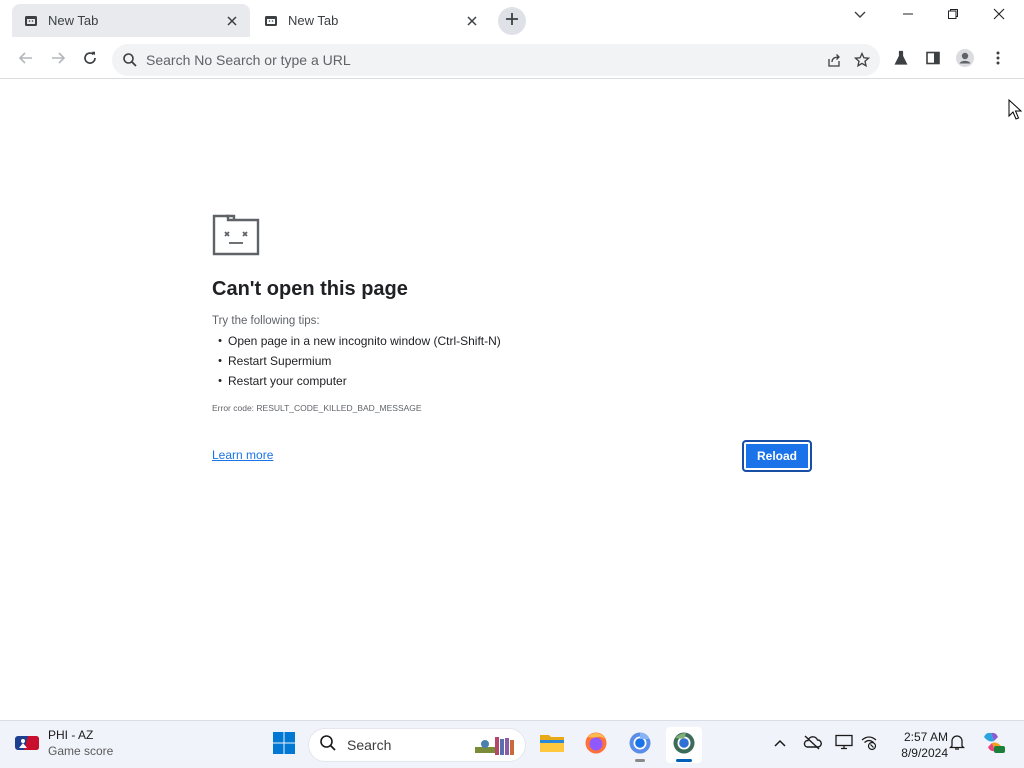 The height and width of the screenshot is (768, 1024). I want to click on copilot-button, so click(993, 744).